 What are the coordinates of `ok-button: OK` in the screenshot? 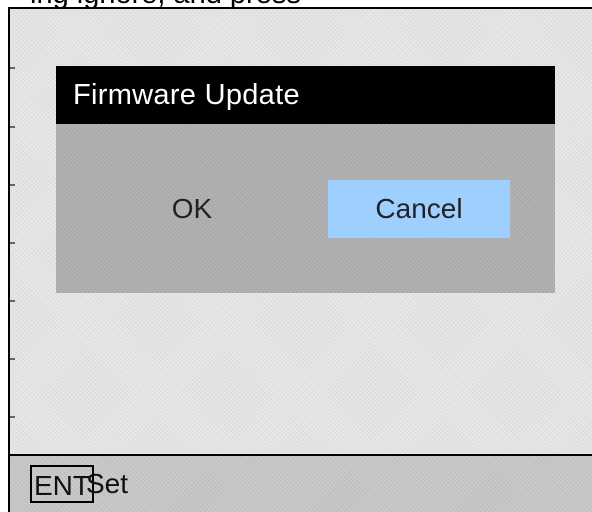 It's located at (192, 209).